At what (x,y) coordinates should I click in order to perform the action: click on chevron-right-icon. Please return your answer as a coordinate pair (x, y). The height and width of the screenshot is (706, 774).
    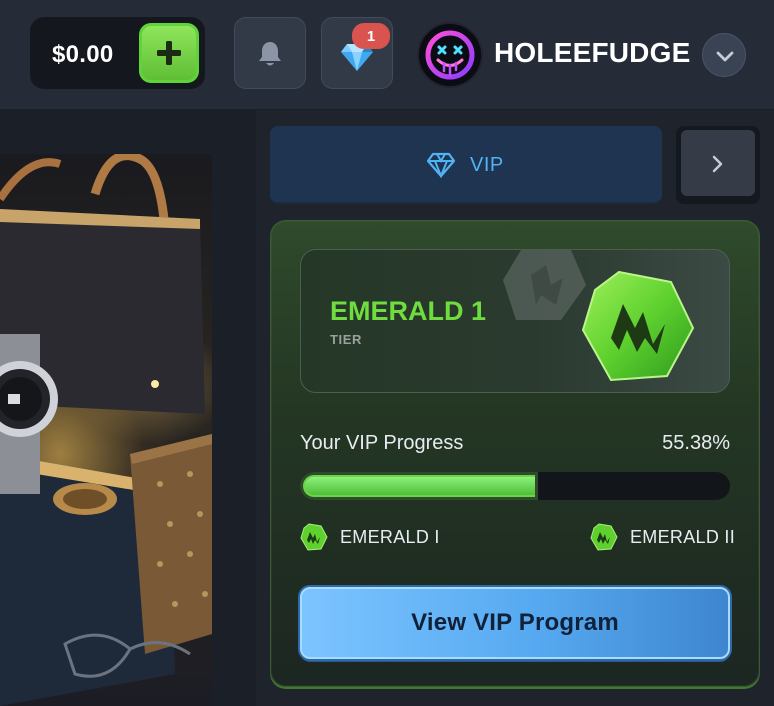
    Looking at the image, I should click on (717, 164).